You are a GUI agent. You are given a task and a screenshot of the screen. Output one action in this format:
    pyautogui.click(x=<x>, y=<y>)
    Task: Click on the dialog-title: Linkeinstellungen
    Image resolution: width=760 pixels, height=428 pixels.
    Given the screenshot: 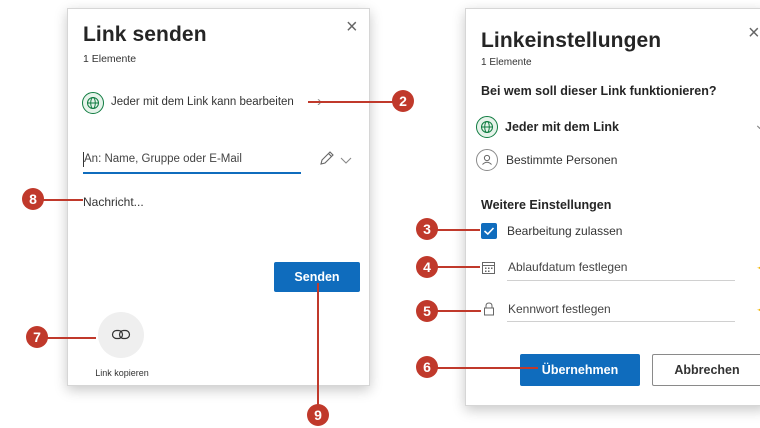 What is the action you would take?
    pyautogui.click(x=571, y=40)
    